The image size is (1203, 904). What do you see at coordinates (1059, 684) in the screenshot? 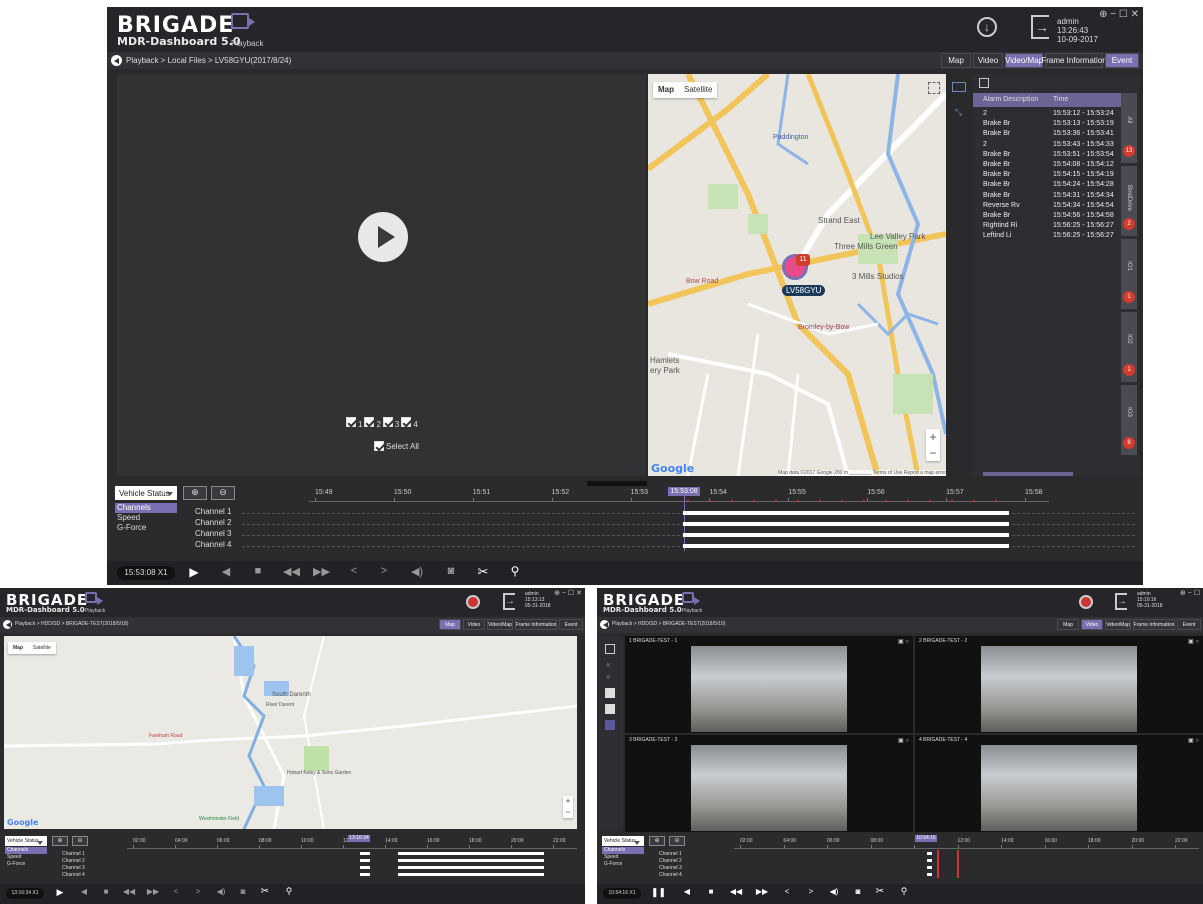
I see `camera-tile-2: 2 BRIGADE-TEST - 2 ▣ ○` at bounding box center [1059, 684].